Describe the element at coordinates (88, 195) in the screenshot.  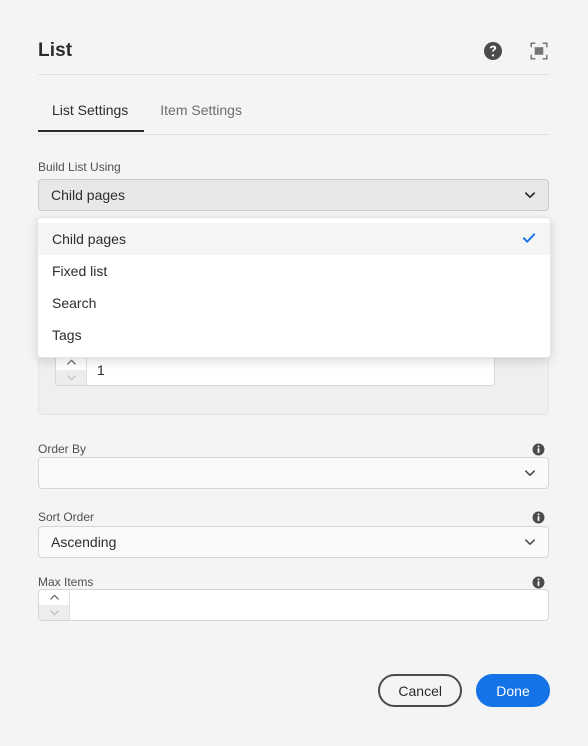
I see `build-list-select-value: Child pages` at that location.